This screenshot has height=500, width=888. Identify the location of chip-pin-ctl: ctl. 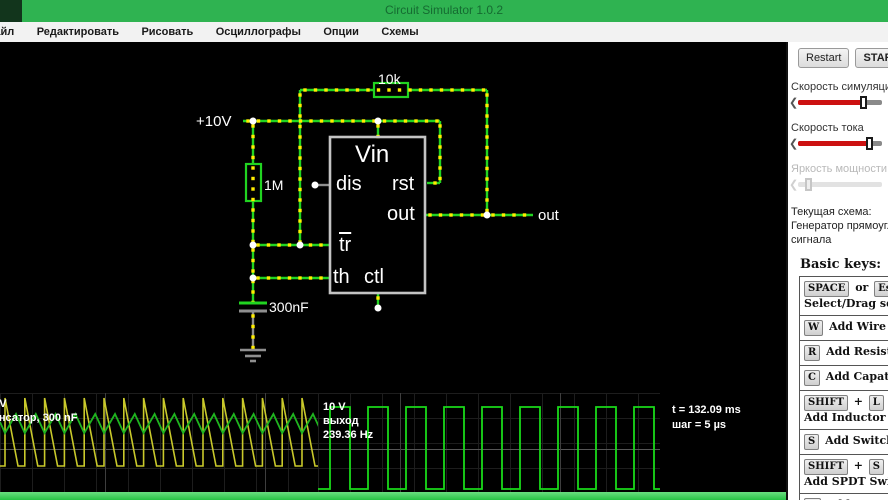
(374, 277).